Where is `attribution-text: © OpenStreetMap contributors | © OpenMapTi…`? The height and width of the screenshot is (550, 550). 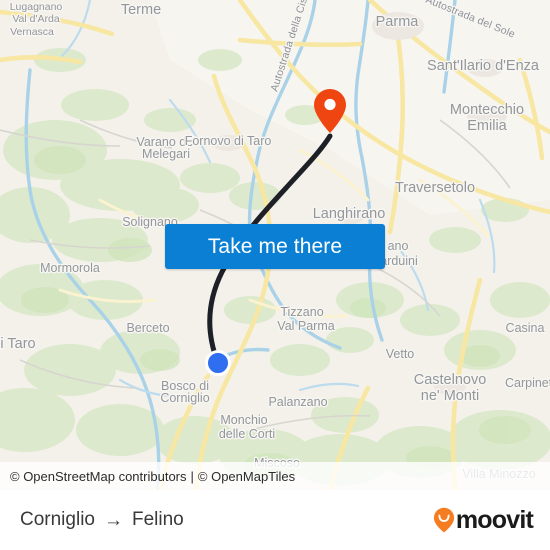
attribution-text: © OpenStreetMap contributors | © OpenMapTi… is located at coordinates (147, 476).